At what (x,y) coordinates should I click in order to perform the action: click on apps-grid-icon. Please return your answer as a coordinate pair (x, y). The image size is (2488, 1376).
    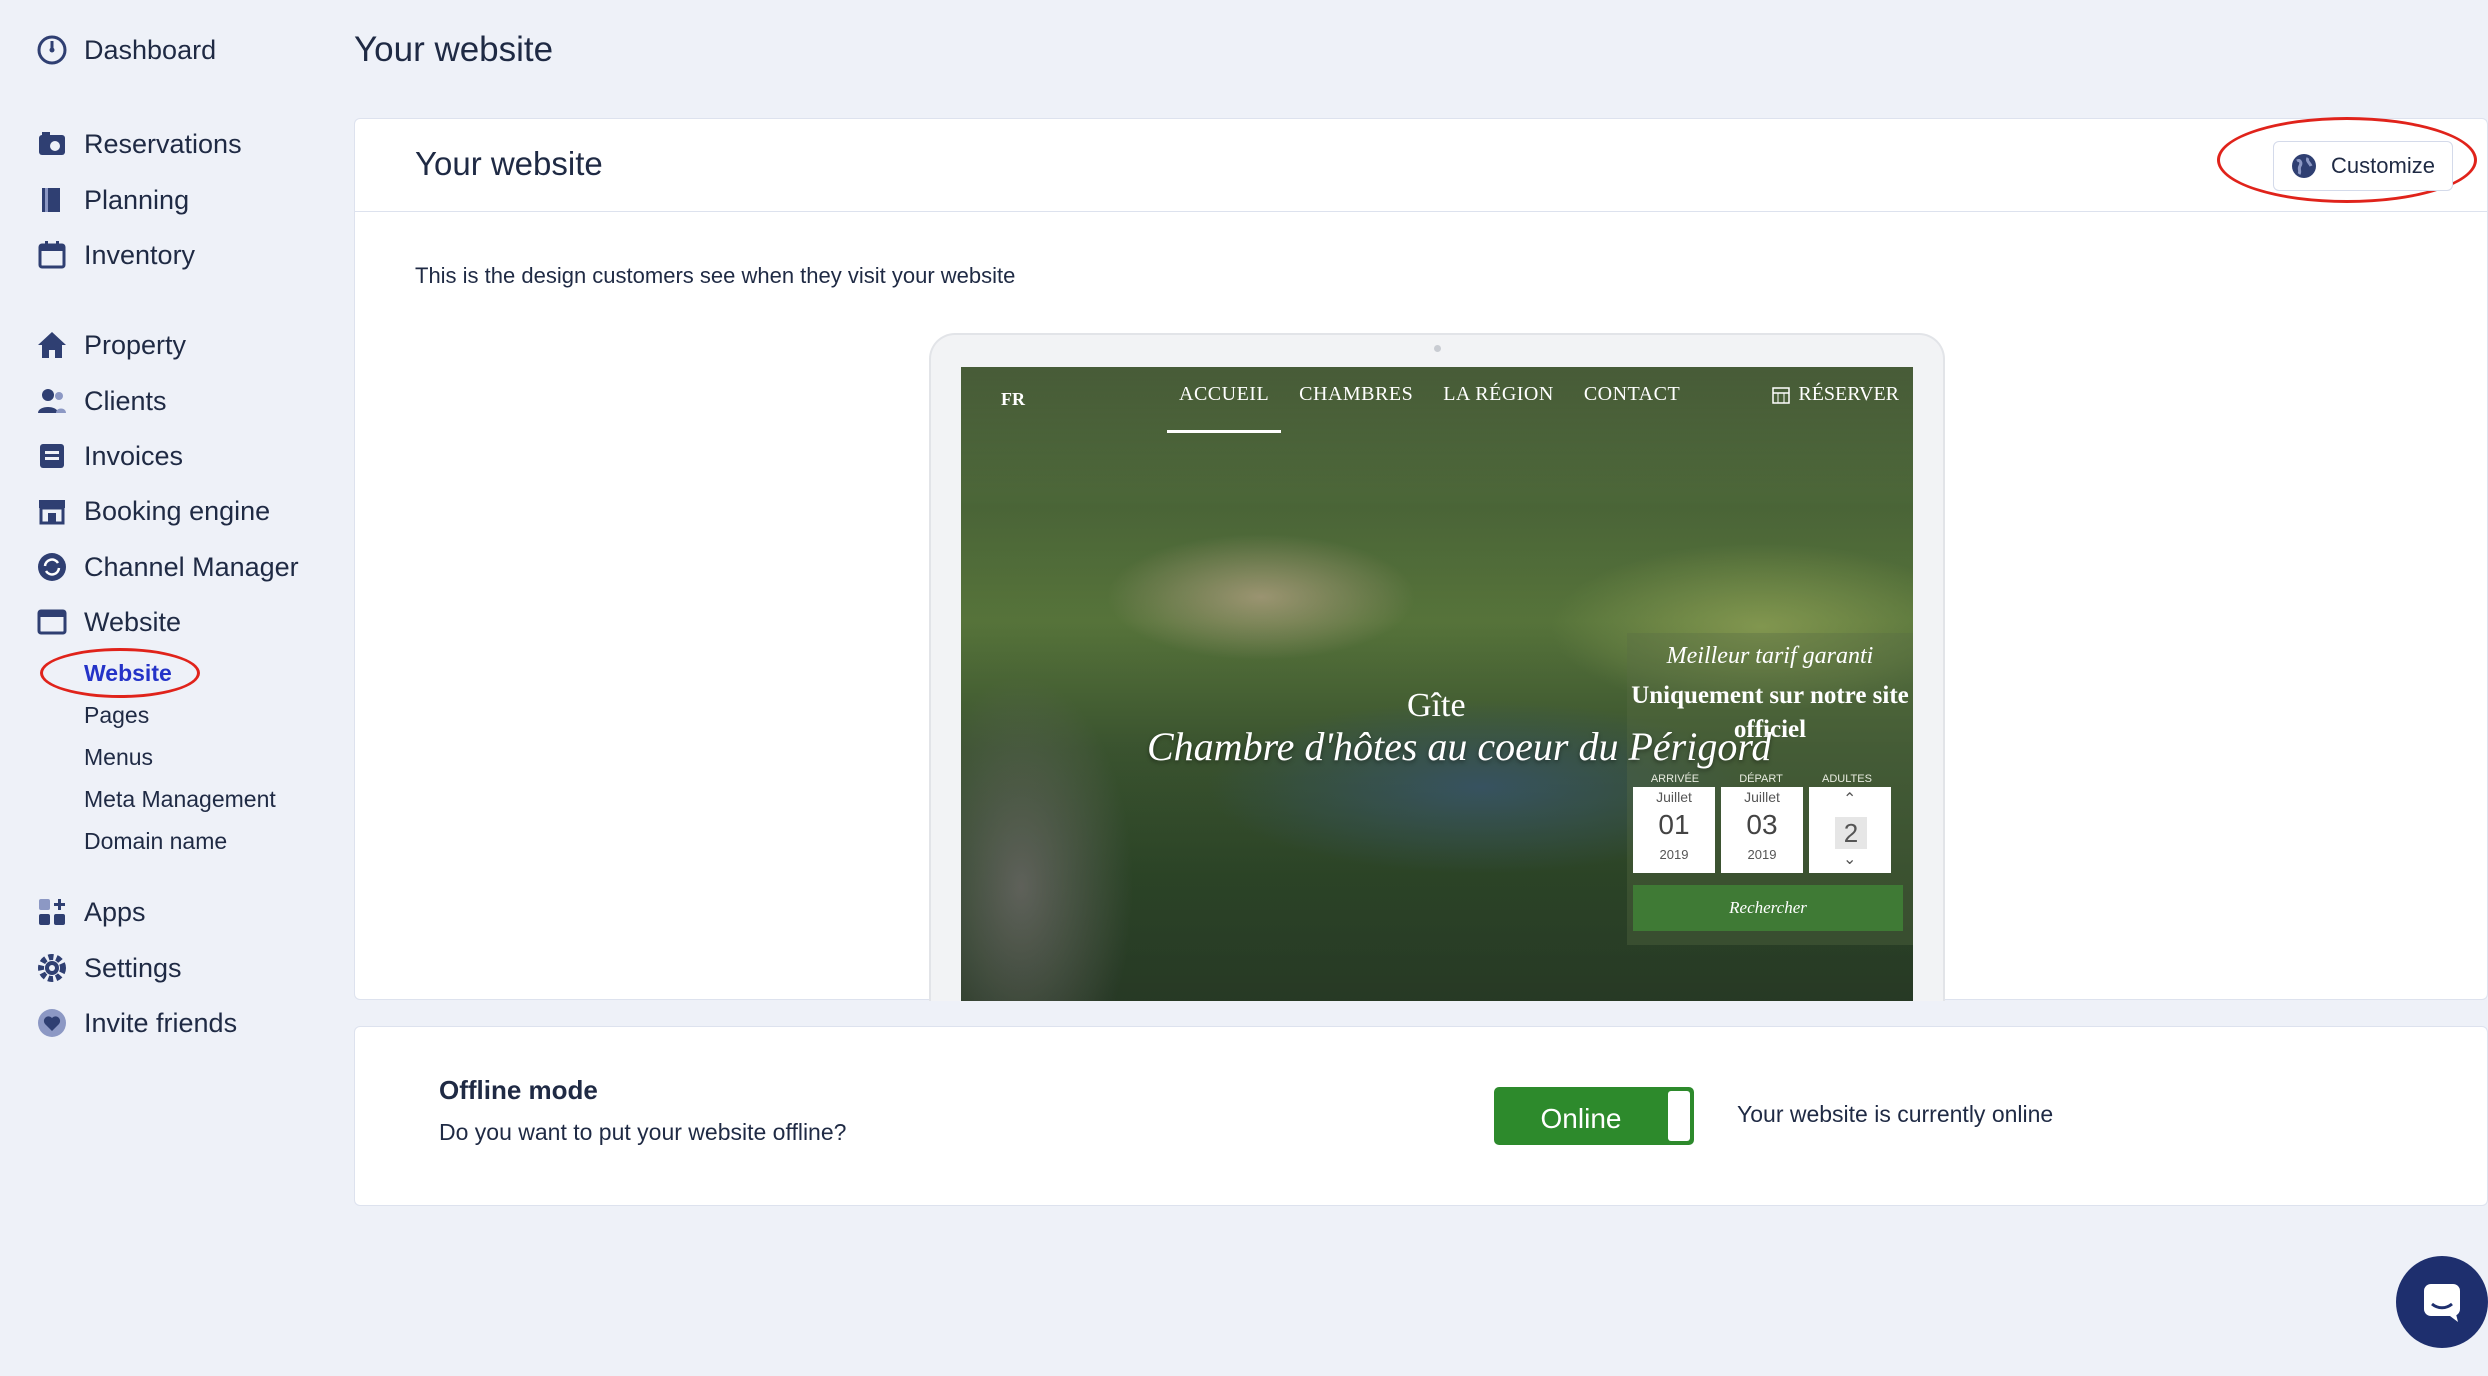
    Looking at the image, I should click on (52, 912).